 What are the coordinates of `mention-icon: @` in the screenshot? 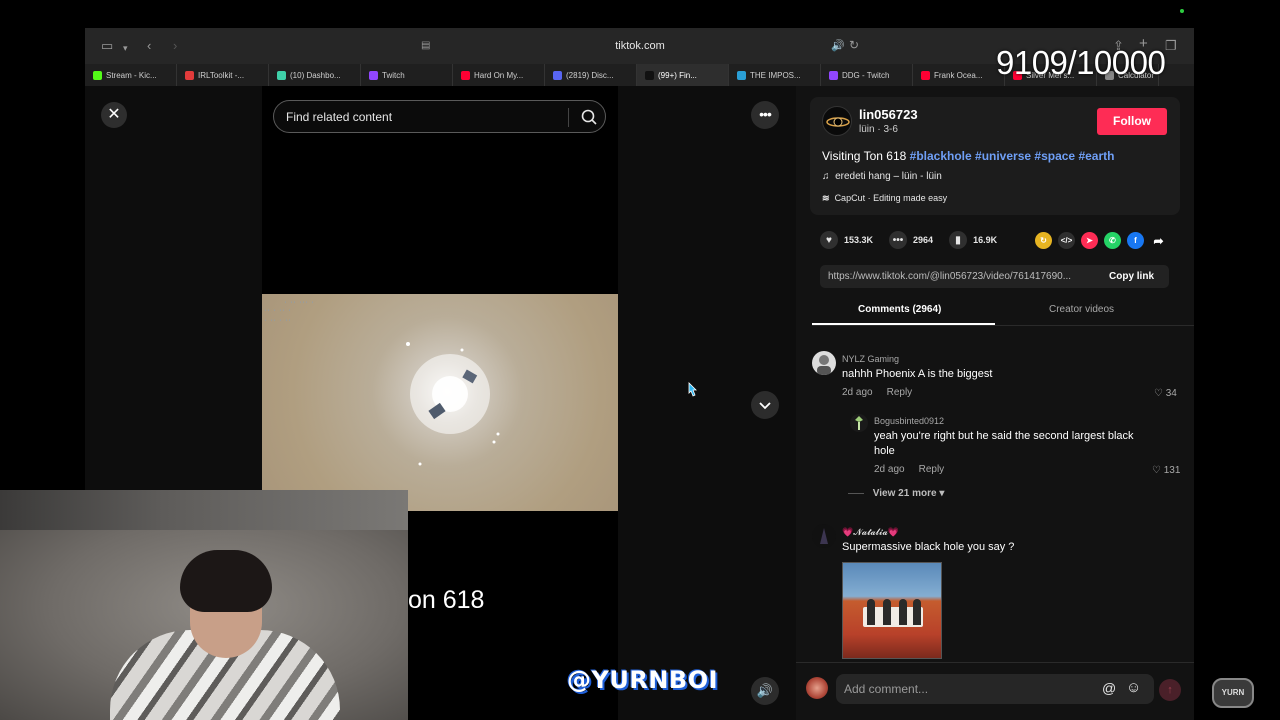 It's located at (1109, 688).